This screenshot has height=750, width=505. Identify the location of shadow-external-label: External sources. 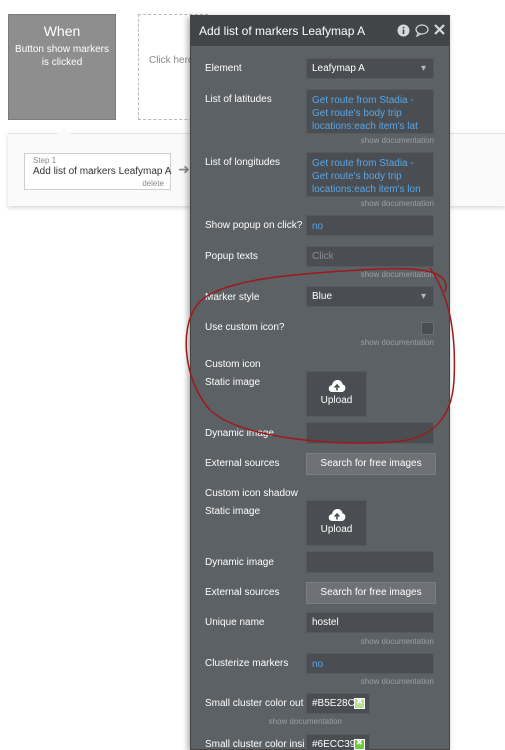
(242, 592).